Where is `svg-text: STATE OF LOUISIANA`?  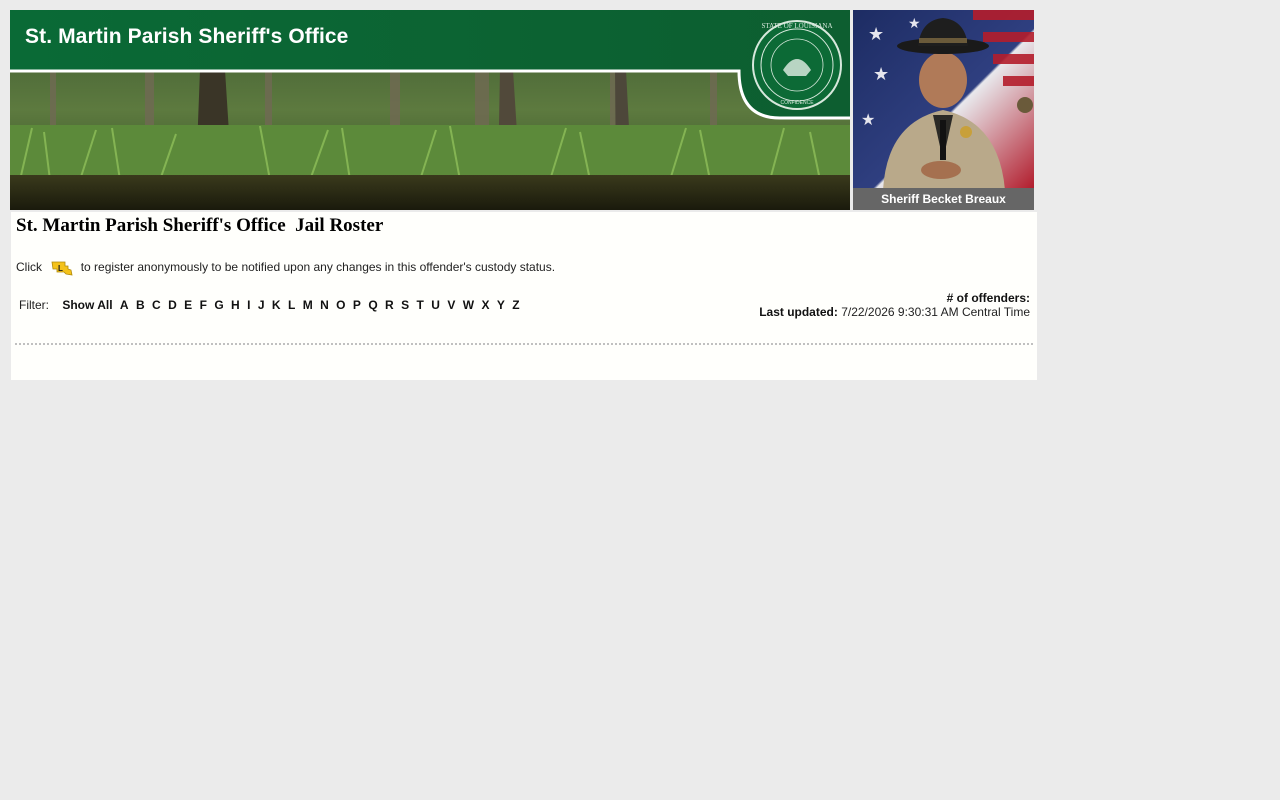
svg-text: STATE OF LOUISIANA is located at coordinates (797, 26).